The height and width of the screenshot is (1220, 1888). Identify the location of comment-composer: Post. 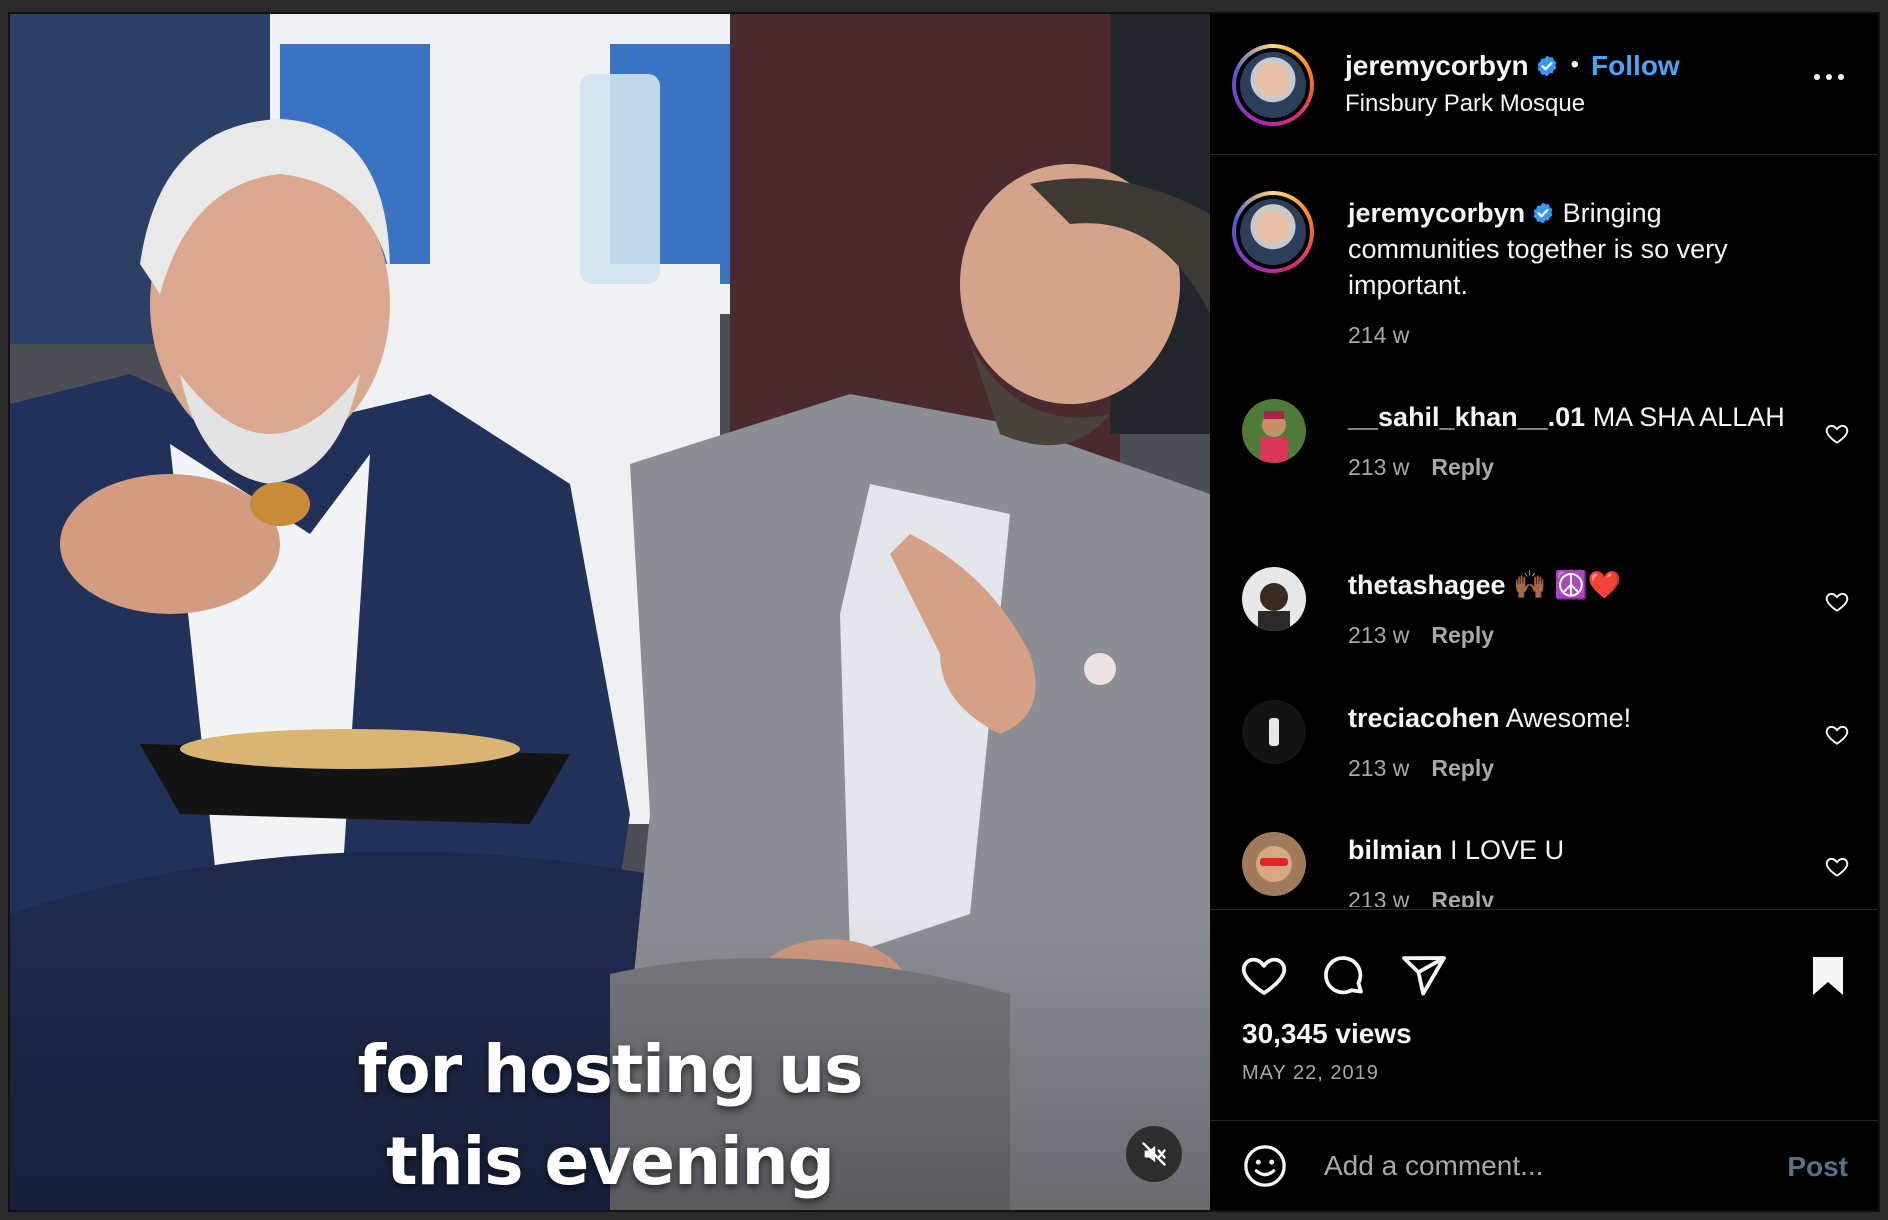
(1544, 1165).